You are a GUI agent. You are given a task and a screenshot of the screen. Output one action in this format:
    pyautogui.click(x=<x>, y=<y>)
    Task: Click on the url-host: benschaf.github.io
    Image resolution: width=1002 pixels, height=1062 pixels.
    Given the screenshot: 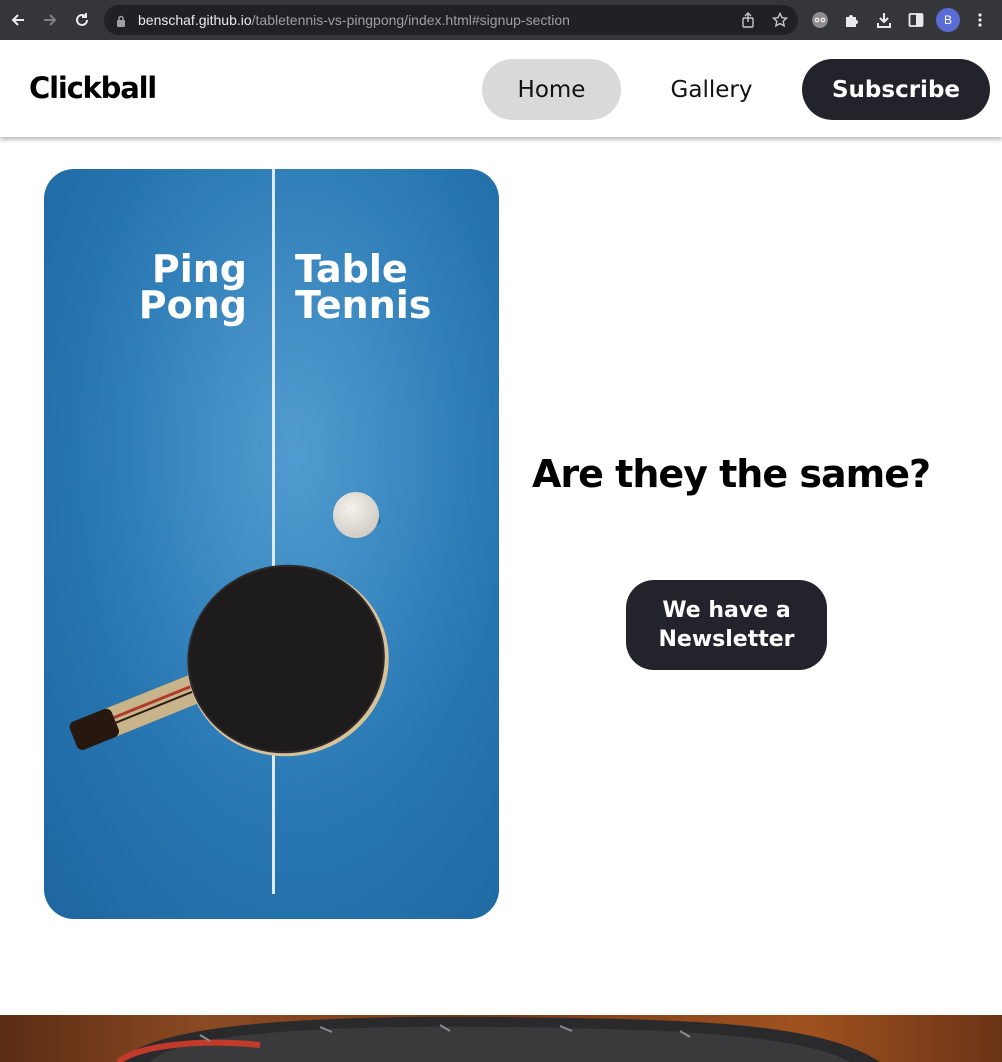 What is the action you would take?
    pyautogui.click(x=195, y=20)
    